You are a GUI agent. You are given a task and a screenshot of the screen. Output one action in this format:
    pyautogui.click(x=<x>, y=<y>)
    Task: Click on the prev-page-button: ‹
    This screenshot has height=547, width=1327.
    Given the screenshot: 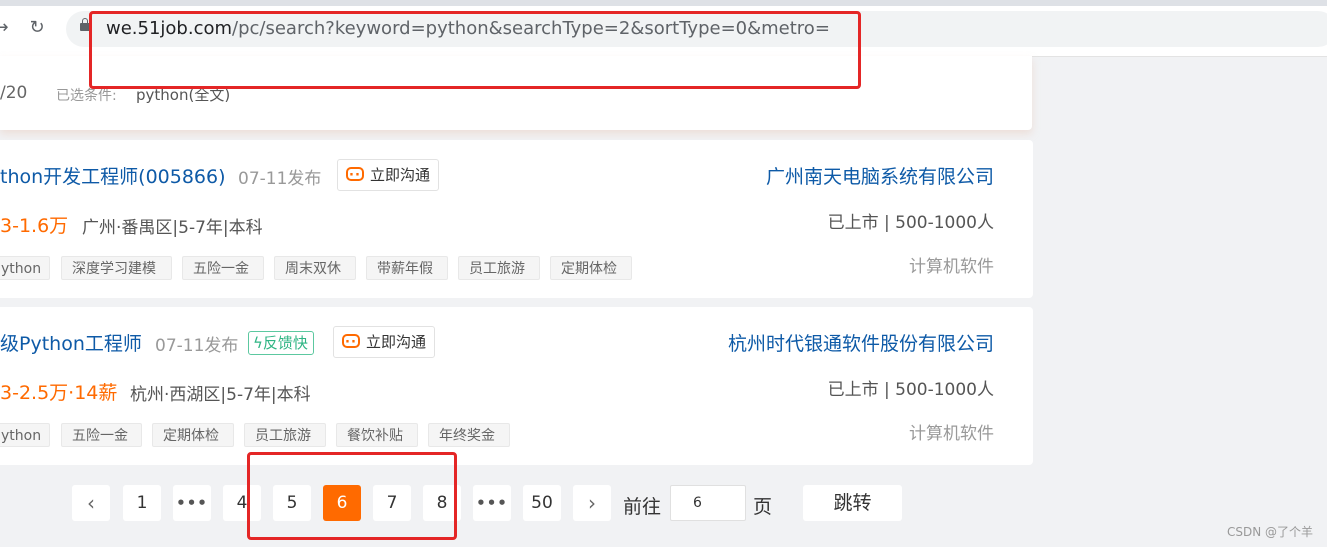 What is the action you would take?
    pyautogui.click(x=91, y=503)
    